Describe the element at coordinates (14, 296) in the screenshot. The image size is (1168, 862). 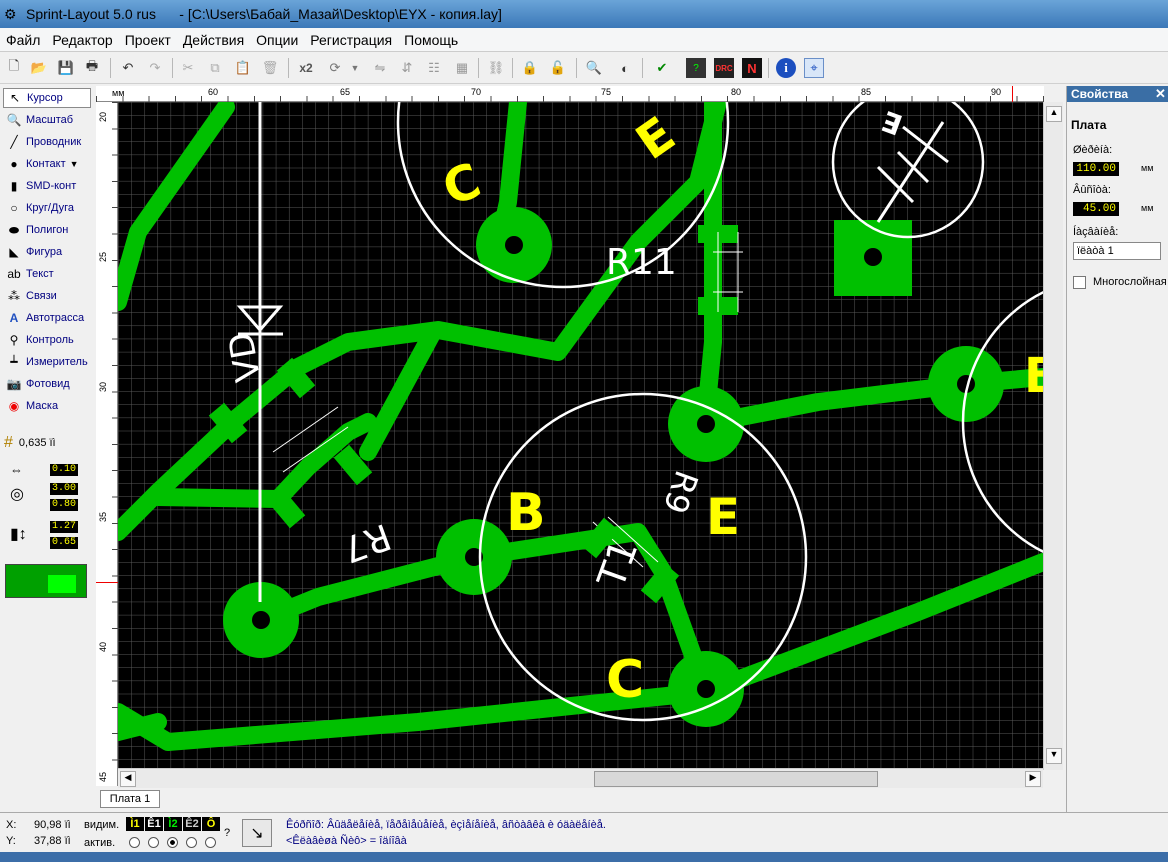
I see `connections-icon: ⁂` at that location.